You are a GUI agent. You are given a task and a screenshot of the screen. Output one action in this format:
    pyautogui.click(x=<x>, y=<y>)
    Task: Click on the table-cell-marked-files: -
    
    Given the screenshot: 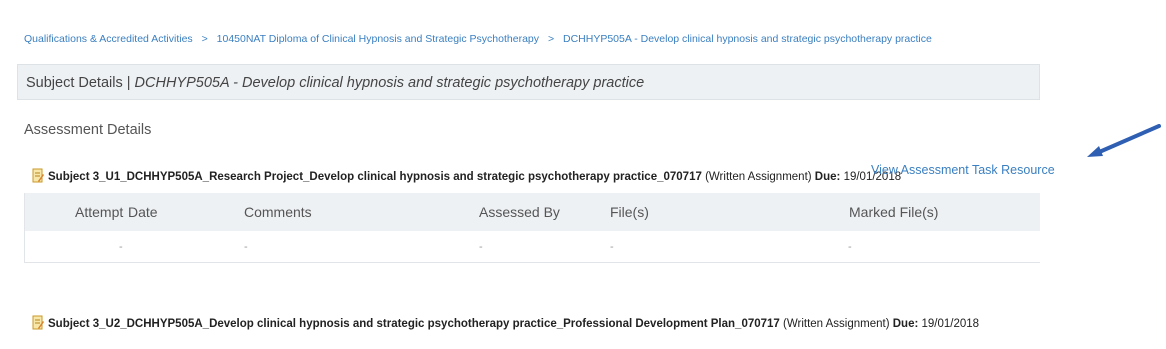 What is the action you would take?
    pyautogui.click(x=850, y=247)
    